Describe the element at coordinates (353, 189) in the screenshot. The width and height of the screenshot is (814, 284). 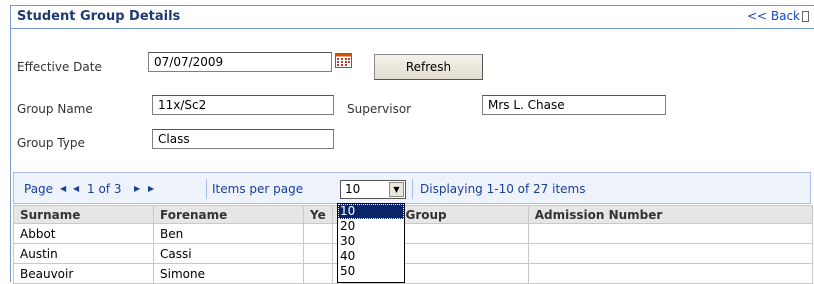
I see `items-per-page-value: 10` at that location.